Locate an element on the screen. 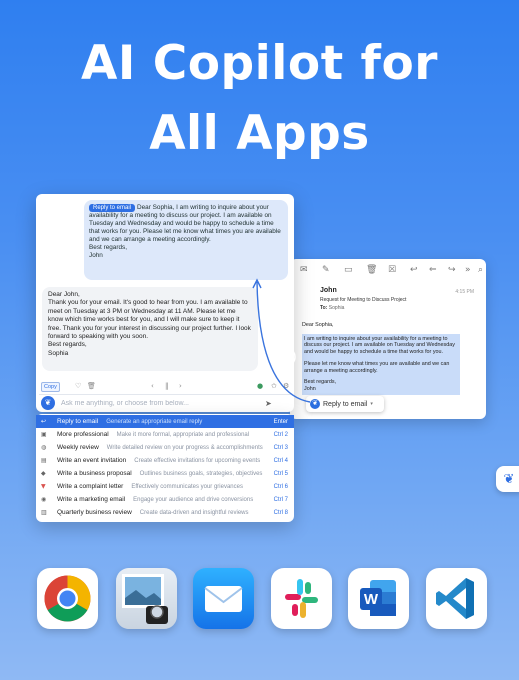  more-icon: » is located at coordinates (468, 270).